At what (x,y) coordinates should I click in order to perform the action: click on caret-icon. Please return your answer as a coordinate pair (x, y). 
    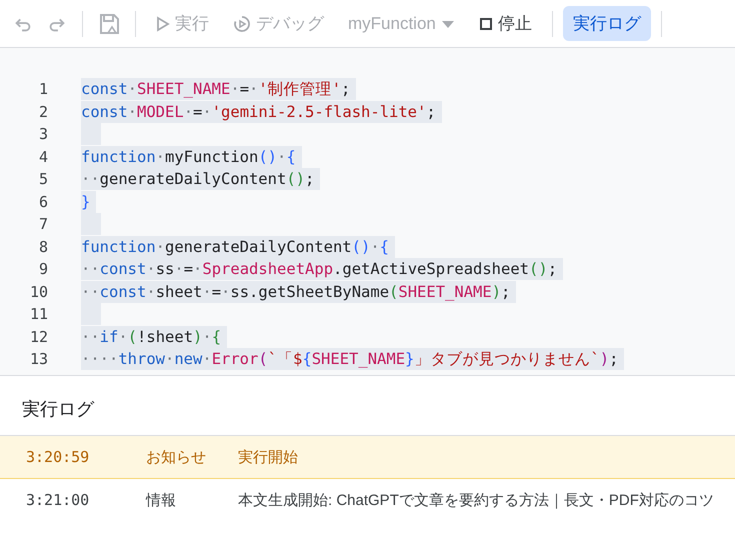
    Looking at the image, I should click on (447, 23).